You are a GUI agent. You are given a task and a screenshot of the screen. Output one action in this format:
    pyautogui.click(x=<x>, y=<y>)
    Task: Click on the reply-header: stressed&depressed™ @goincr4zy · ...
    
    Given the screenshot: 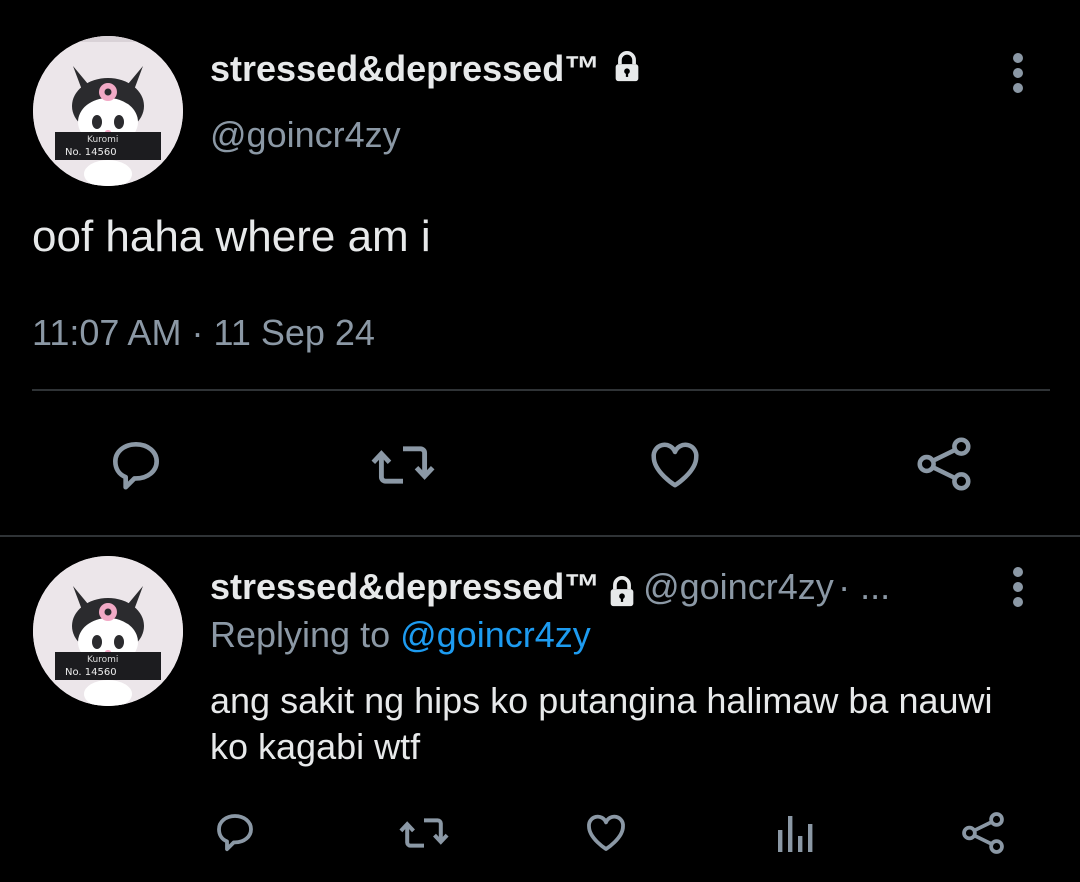 What is the action you would take?
    pyautogui.click(x=550, y=590)
    